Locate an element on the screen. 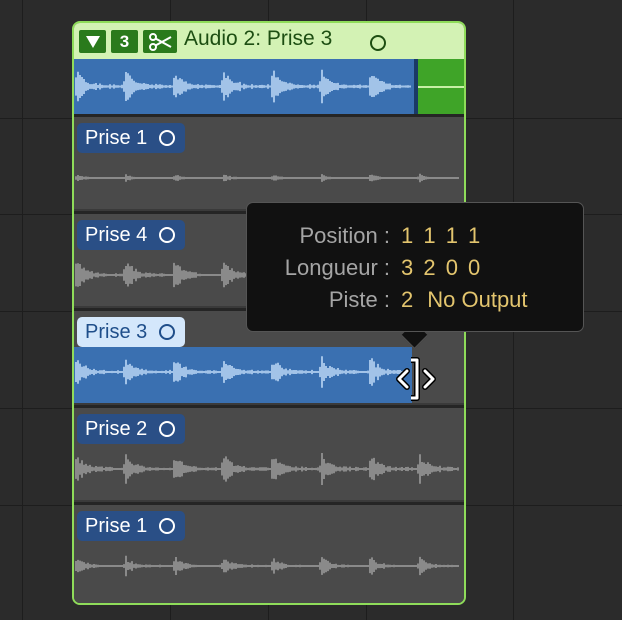 This screenshot has width=622, height=620. tooltip-value: 1 1 1 1 is located at coordinates (442, 235).